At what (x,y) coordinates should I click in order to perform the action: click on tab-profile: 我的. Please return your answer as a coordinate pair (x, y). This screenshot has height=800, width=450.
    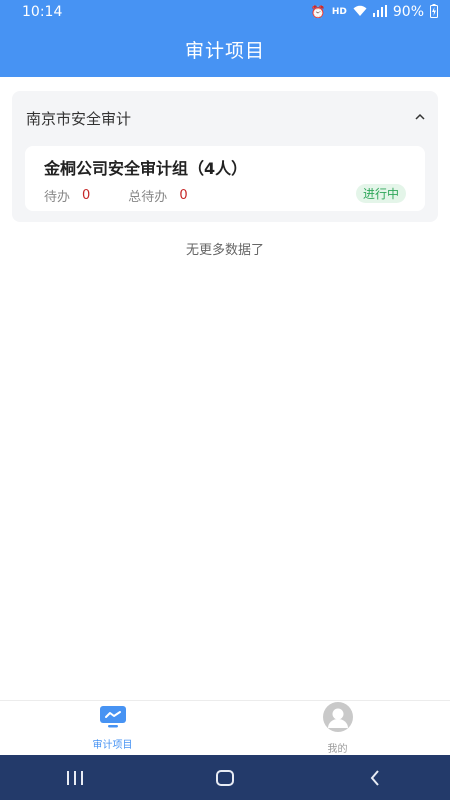
    Looking at the image, I should click on (337, 728).